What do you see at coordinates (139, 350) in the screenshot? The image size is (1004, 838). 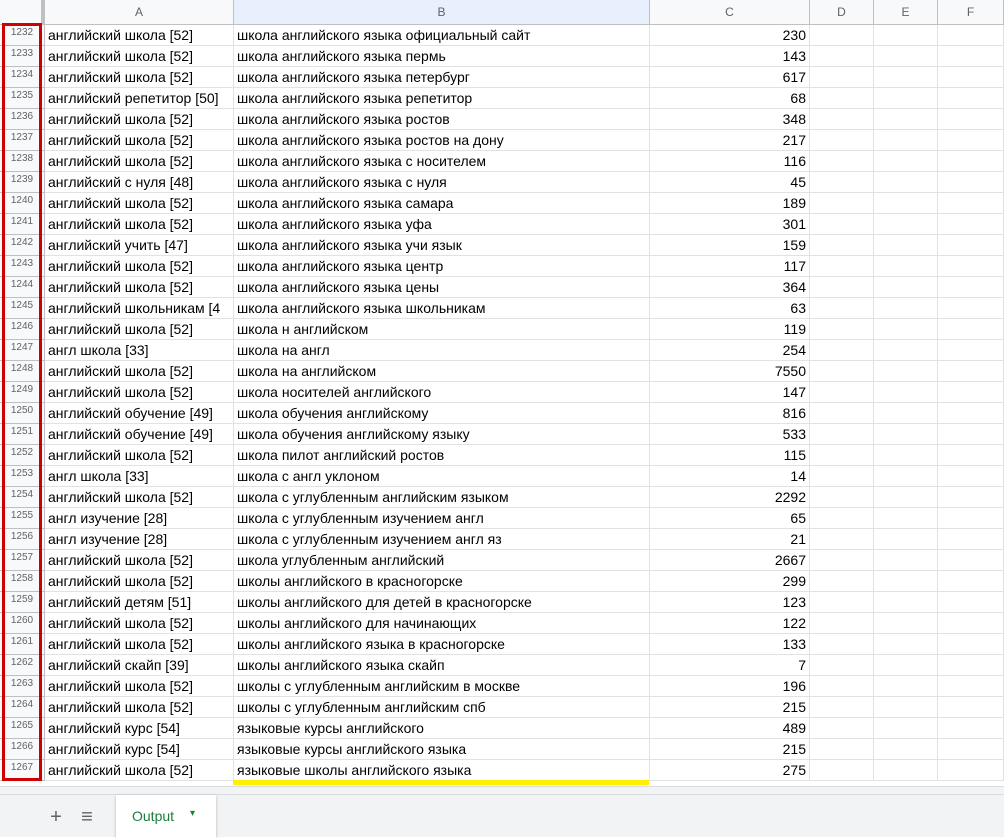 I see `cell-a: англ школа [33]` at bounding box center [139, 350].